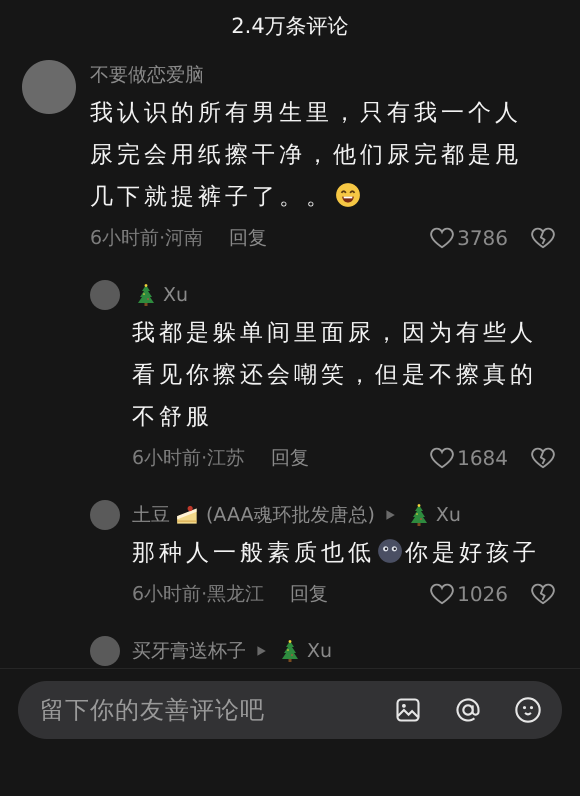 This screenshot has width=580, height=796. I want to click on comment-text: 你是好孩子, so click(472, 553).